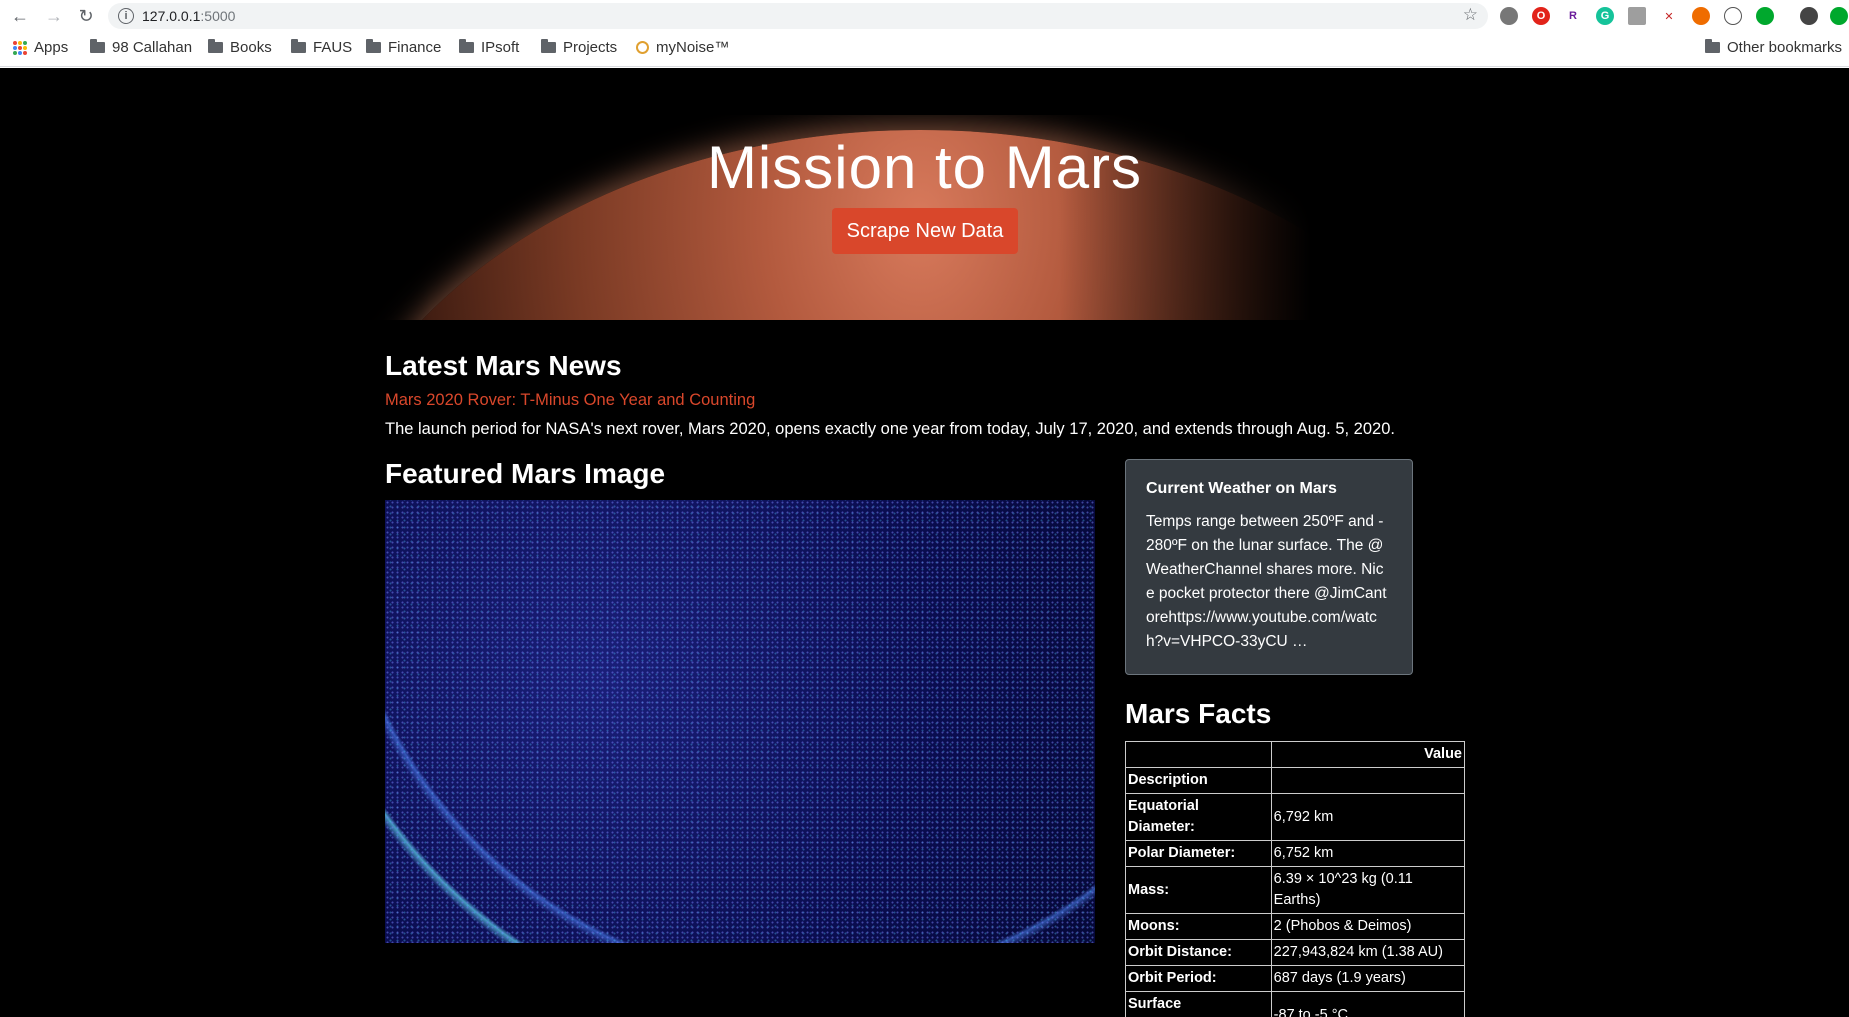  I want to click on bookmark-folder: Projects, so click(579, 47).